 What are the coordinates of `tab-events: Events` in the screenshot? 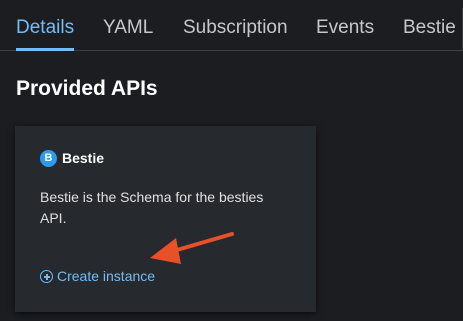 It's located at (345, 25).